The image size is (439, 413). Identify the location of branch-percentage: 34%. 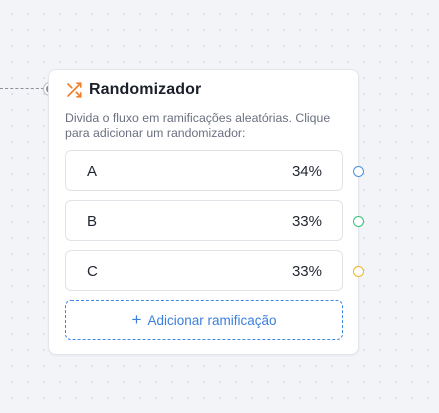
(306, 171).